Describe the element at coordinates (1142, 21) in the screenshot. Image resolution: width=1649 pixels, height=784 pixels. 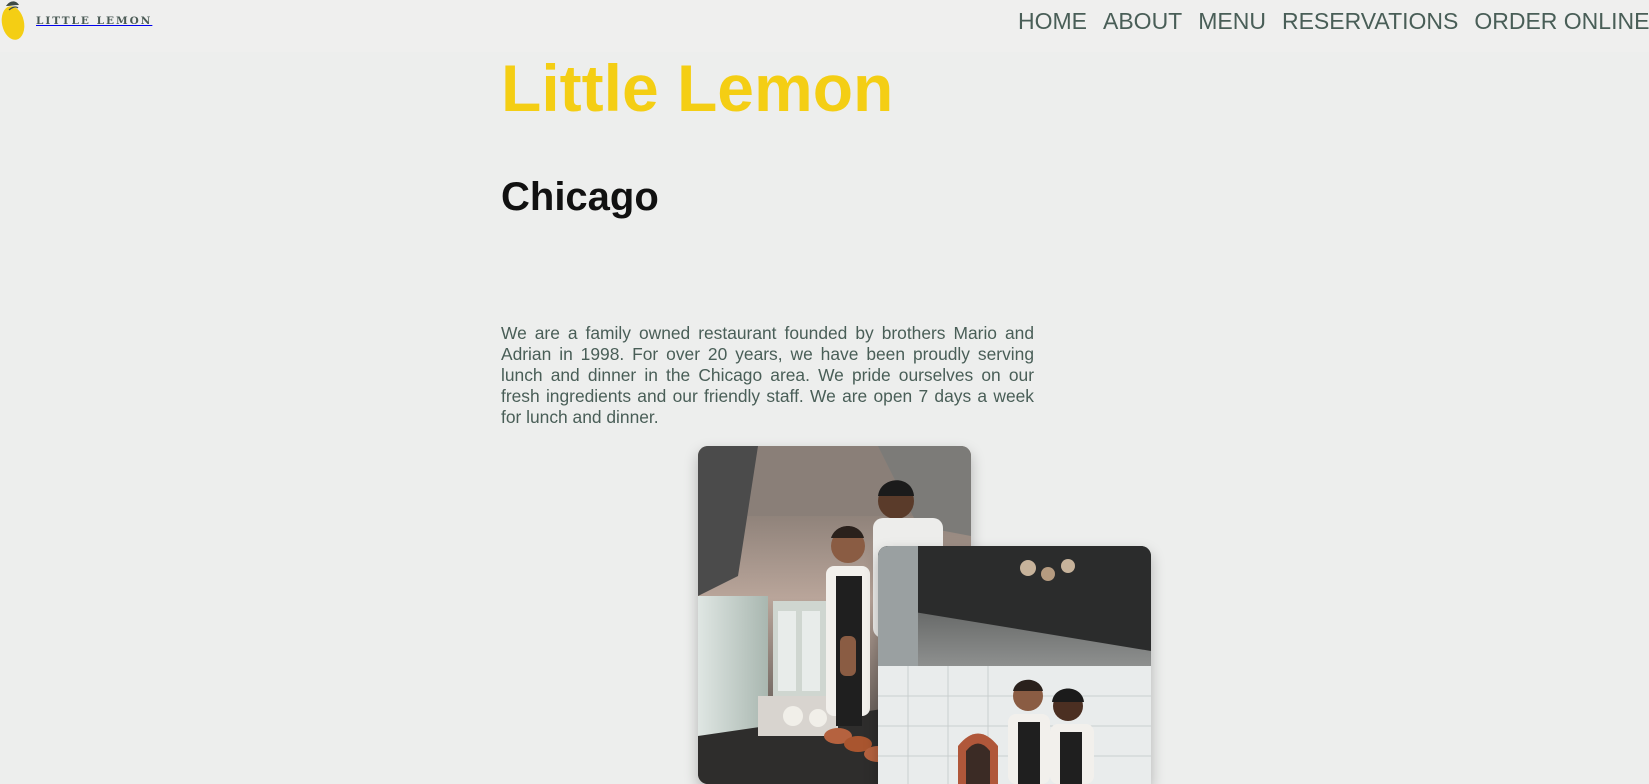
I see `nav-about: ABOUT` at that location.